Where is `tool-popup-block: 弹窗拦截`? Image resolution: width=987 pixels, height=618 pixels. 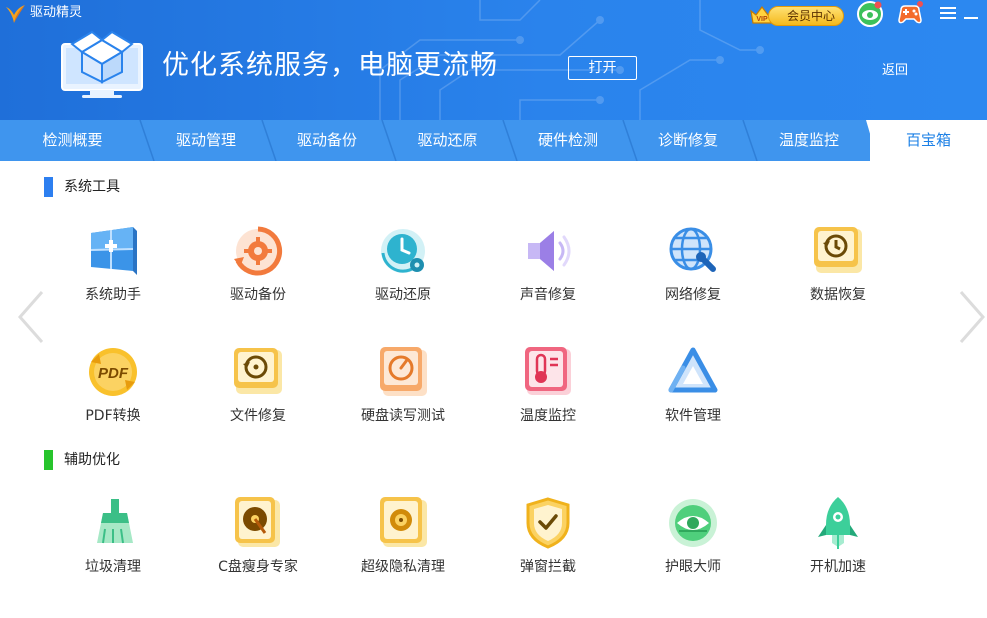
tool-popup-block: 弹窗拦截 is located at coordinates (548, 545).